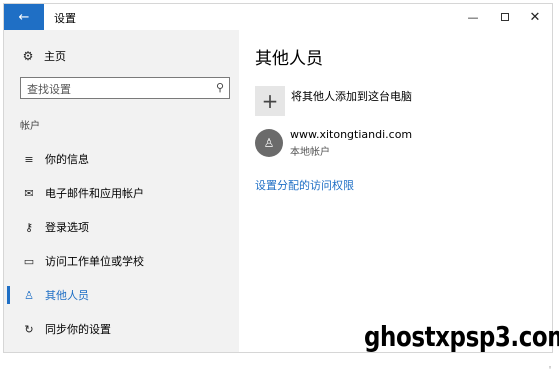 The image size is (559, 375). What do you see at coordinates (67, 295) in the screenshot?
I see `sidebar-item-label: 其他人员` at bounding box center [67, 295].